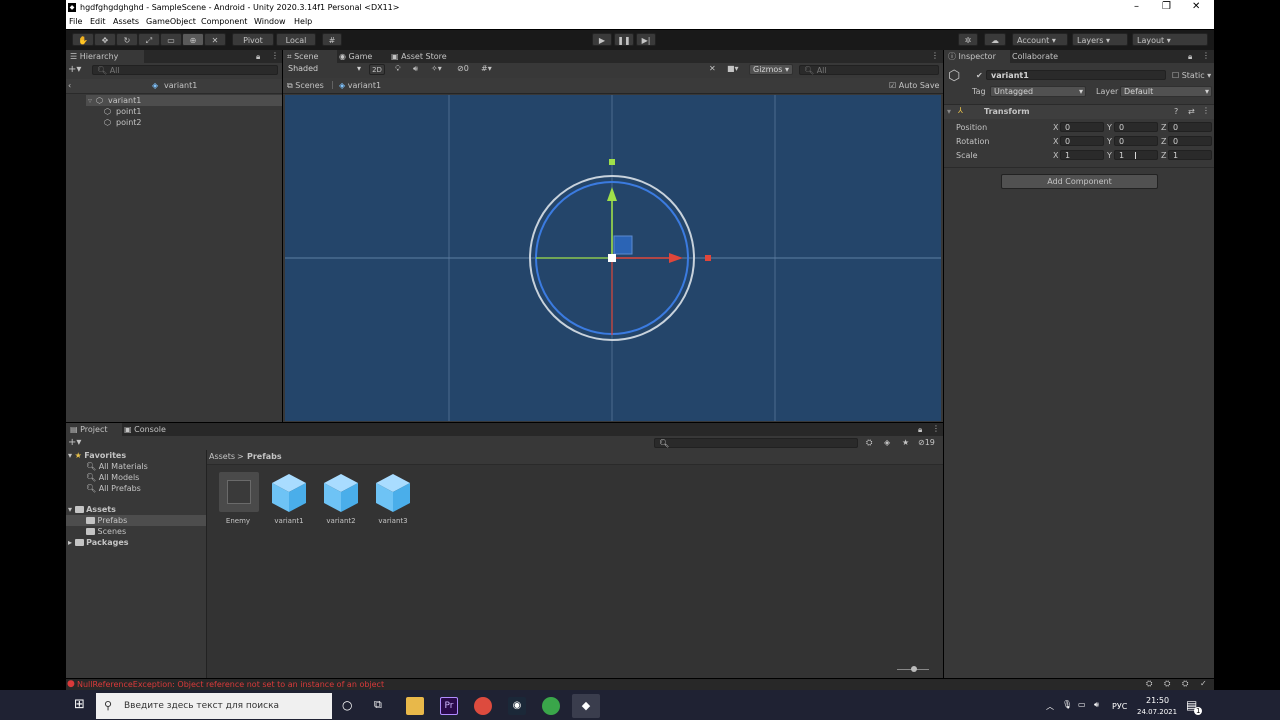 This screenshot has width=1280, height=720. I want to click on hierarchy-search-input: 🔍︎ All, so click(185, 70).